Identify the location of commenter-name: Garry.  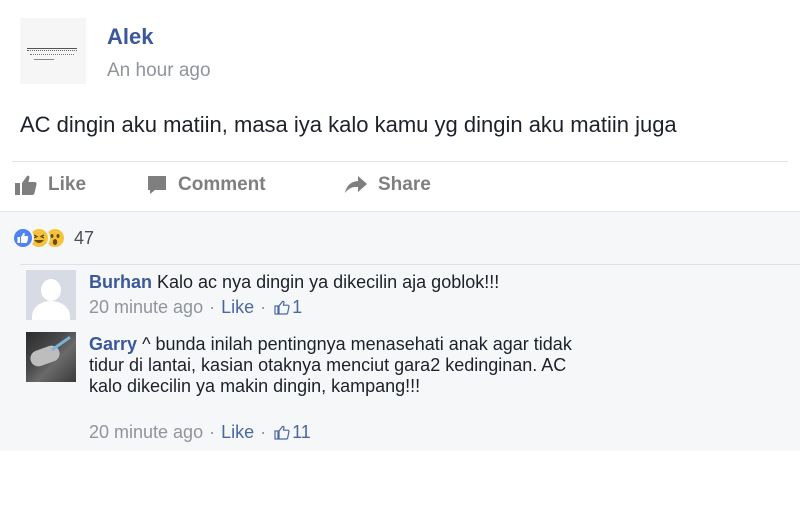
(113, 344).